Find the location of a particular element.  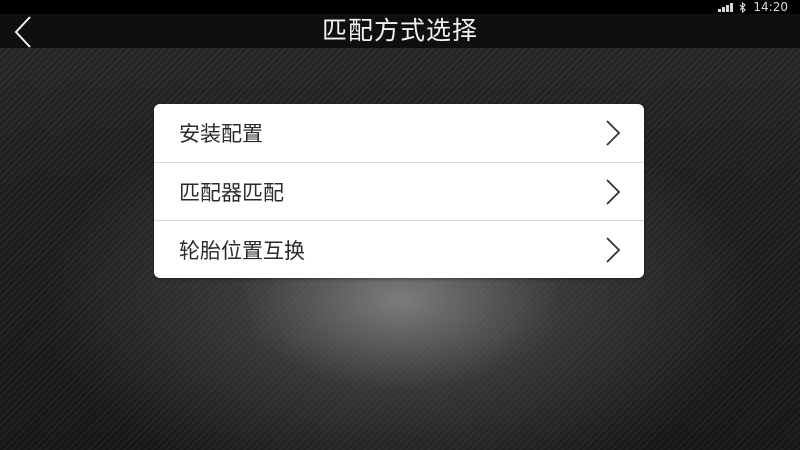

status-indicators: 14:20 is located at coordinates (753, 7).